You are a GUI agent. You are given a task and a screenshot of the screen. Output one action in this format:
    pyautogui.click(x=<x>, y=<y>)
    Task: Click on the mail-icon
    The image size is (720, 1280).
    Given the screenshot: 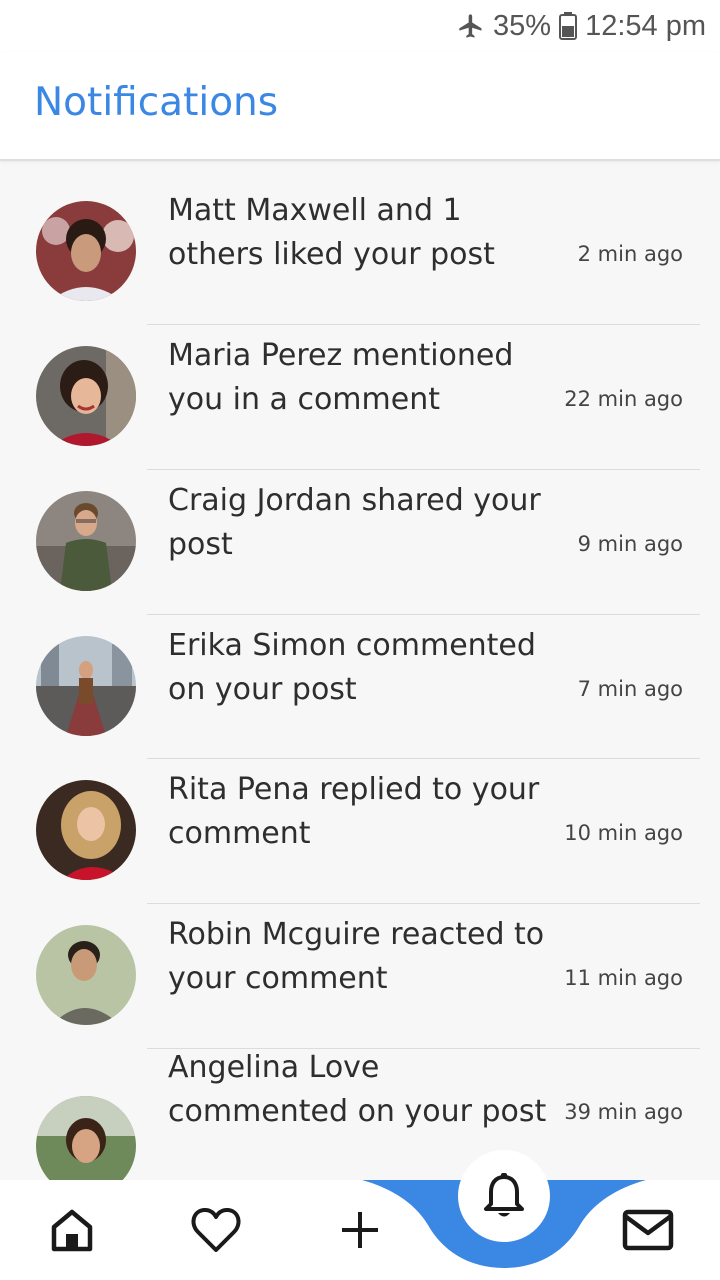 What is the action you would take?
    pyautogui.click(x=648, y=1230)
    